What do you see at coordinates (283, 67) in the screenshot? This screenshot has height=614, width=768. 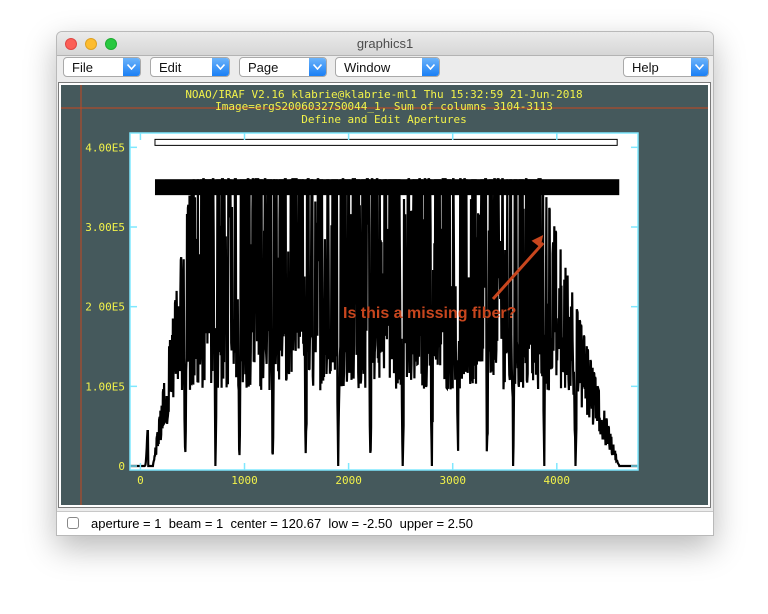 I see `page-menu: Page` at bounding box center [283, 67].